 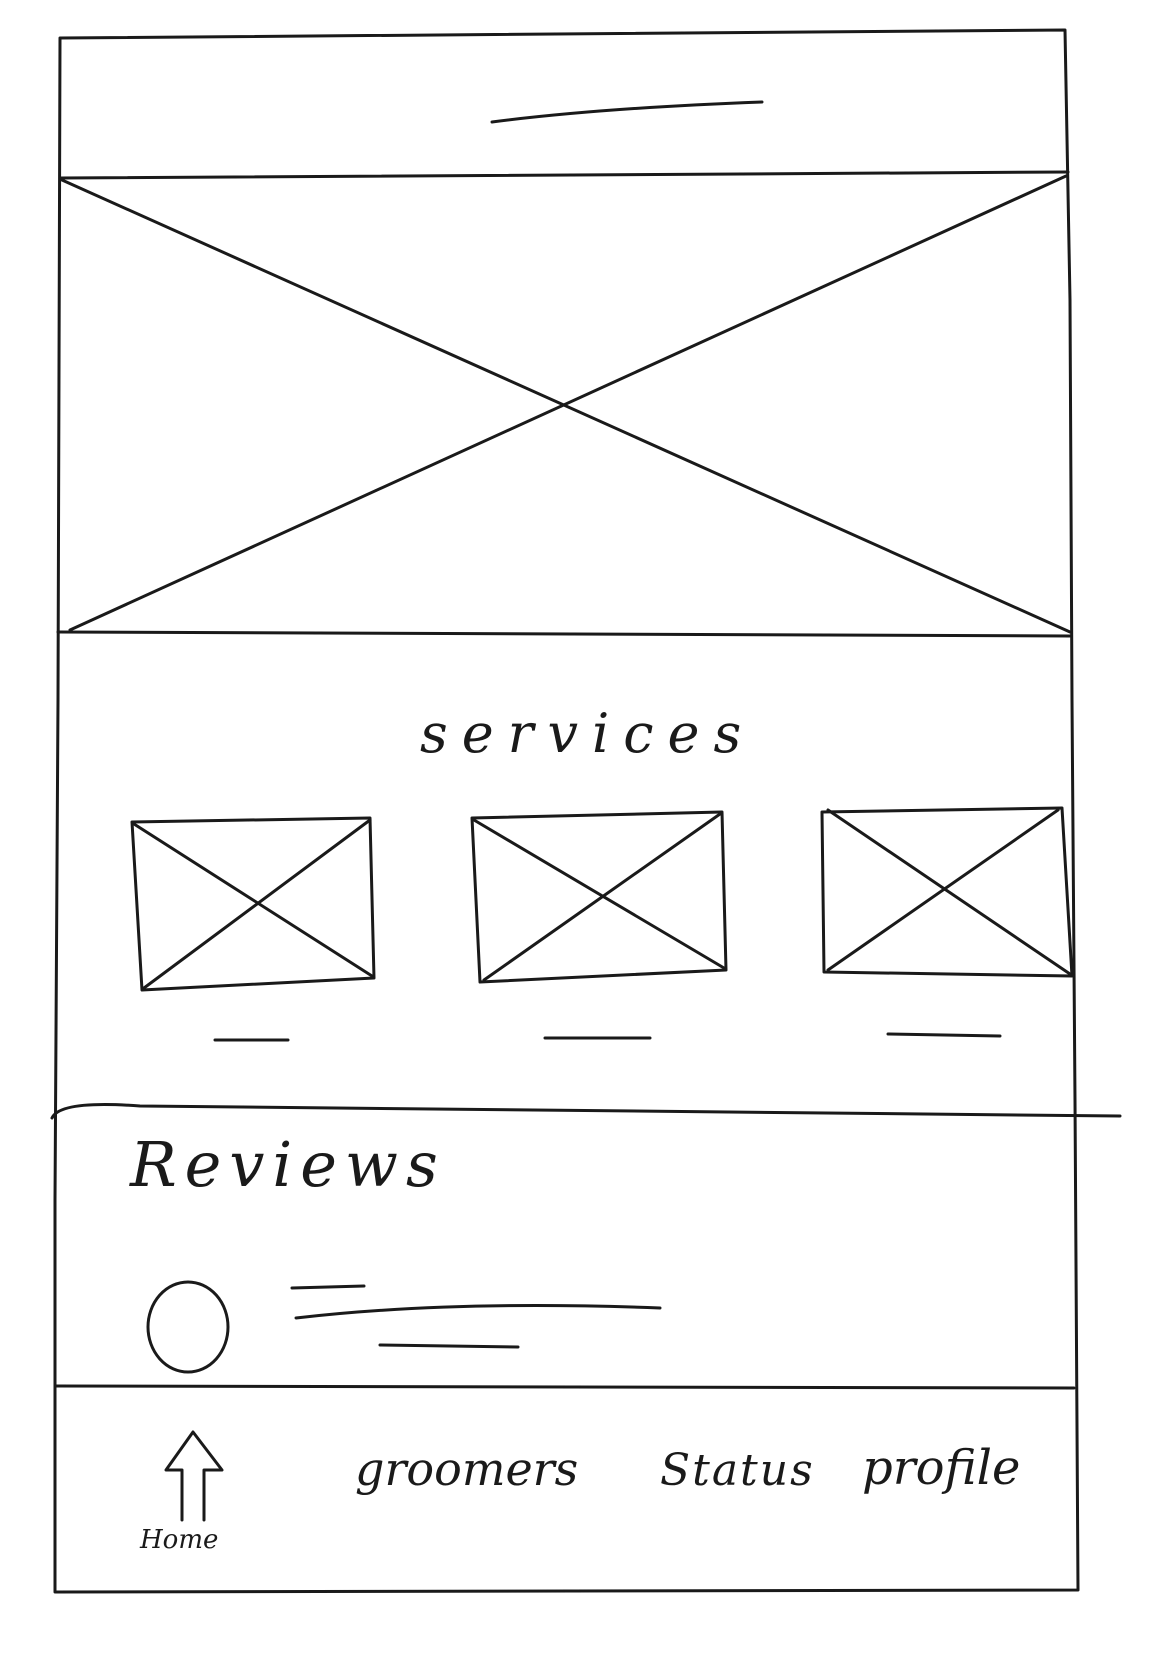 What do you see at coordinates (405, 1325) in the screenshot?
I see `review-item` at bounding box center [405, 1325].